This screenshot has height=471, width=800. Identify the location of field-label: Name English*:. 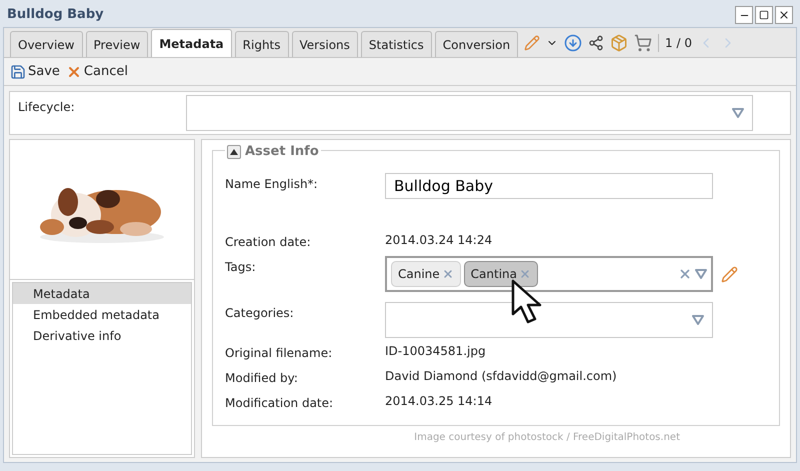
(272, 184).